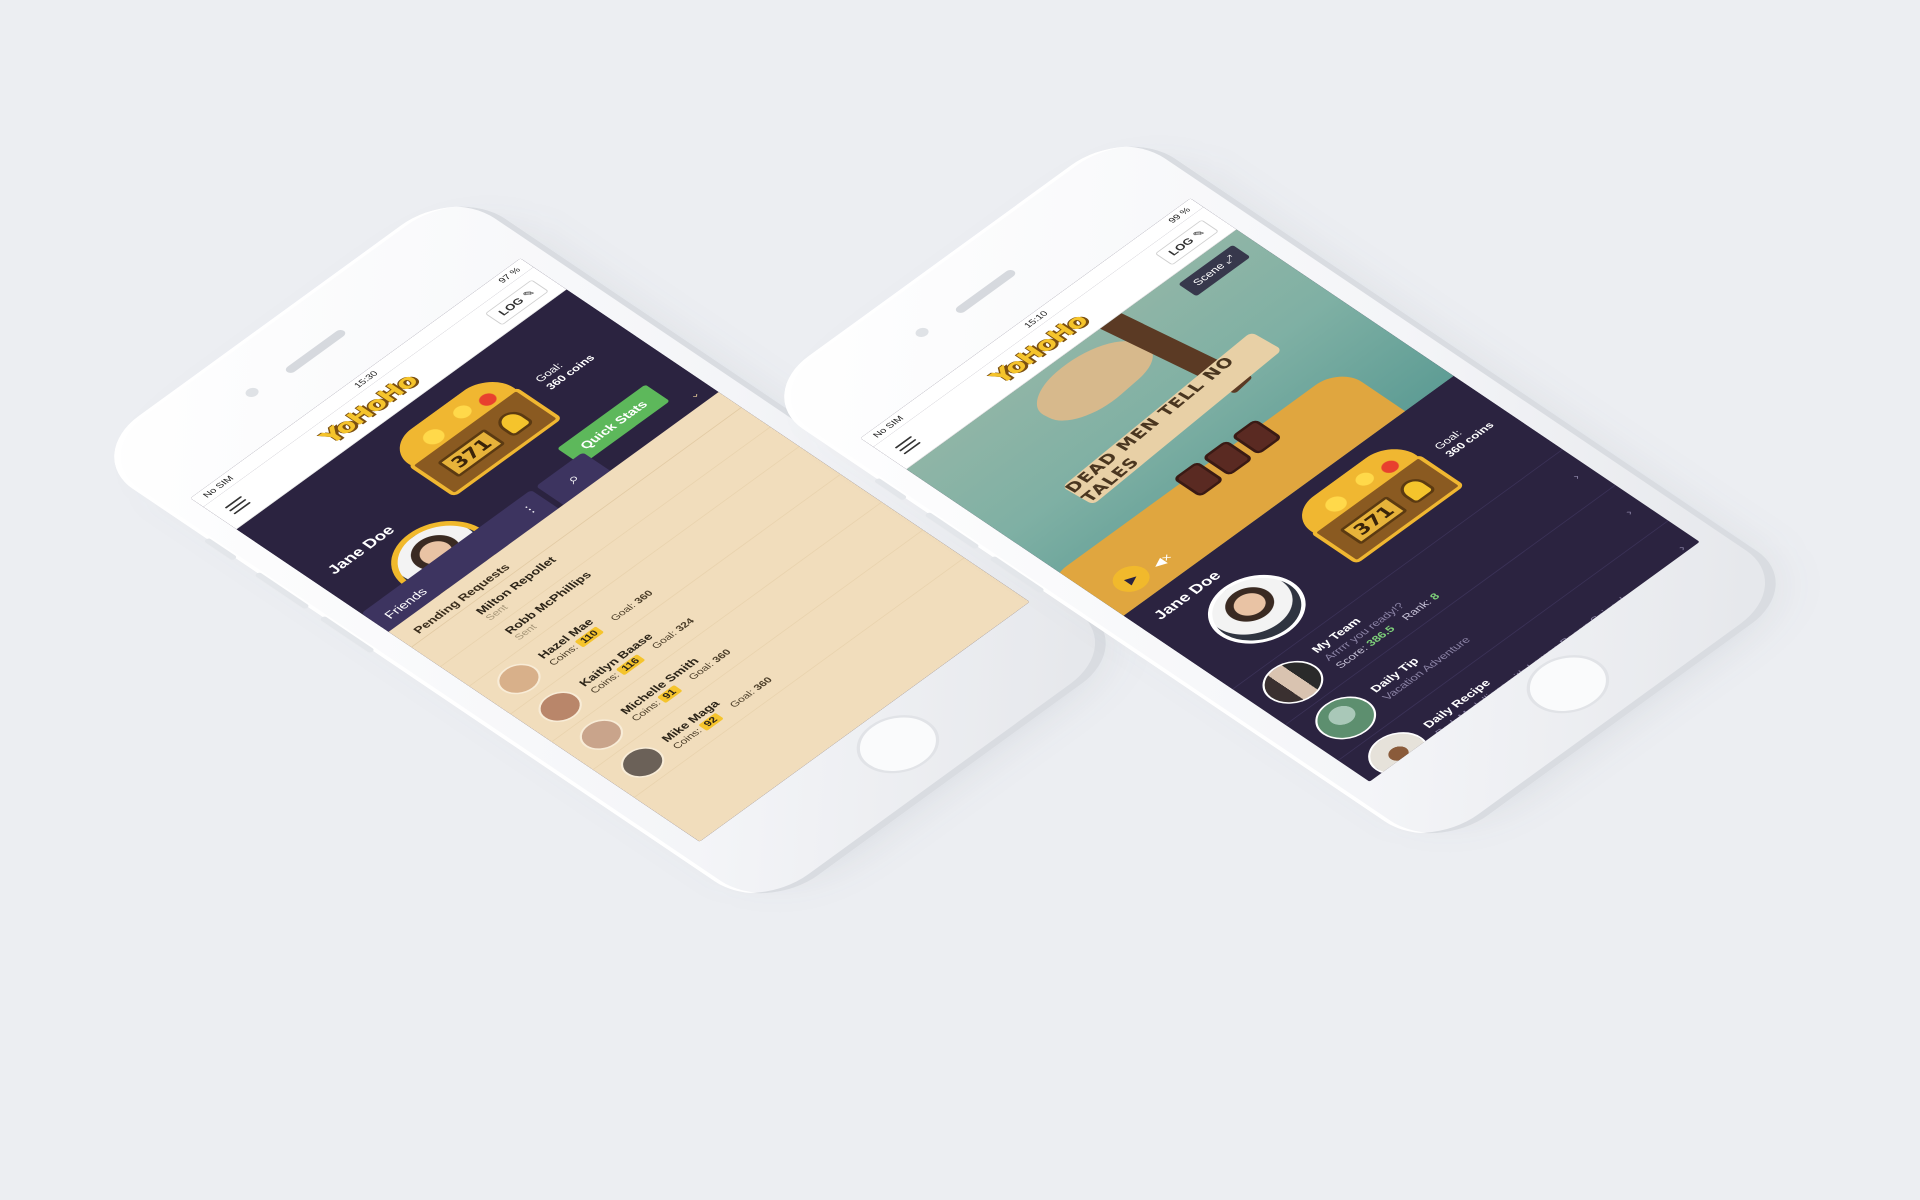 This screenshot has width=1920, height=1200. What do you see at coordinates (361, 550) in the screenshot?
I see `user-name: Jane Doe` at bounding box center [361, 550].